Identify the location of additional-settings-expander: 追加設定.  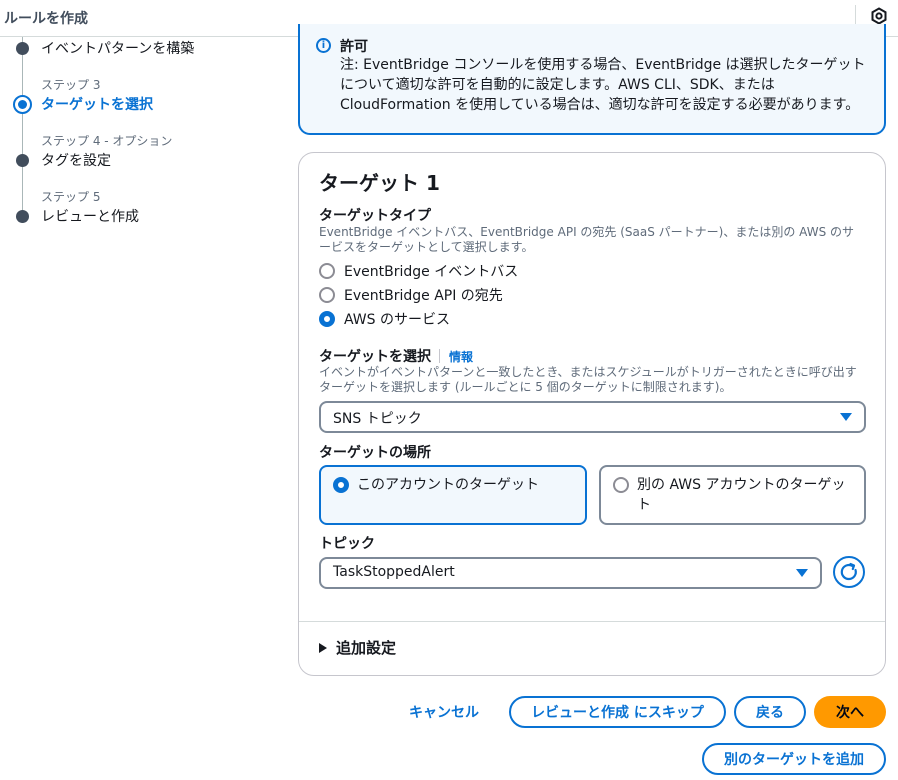
(357, 647).